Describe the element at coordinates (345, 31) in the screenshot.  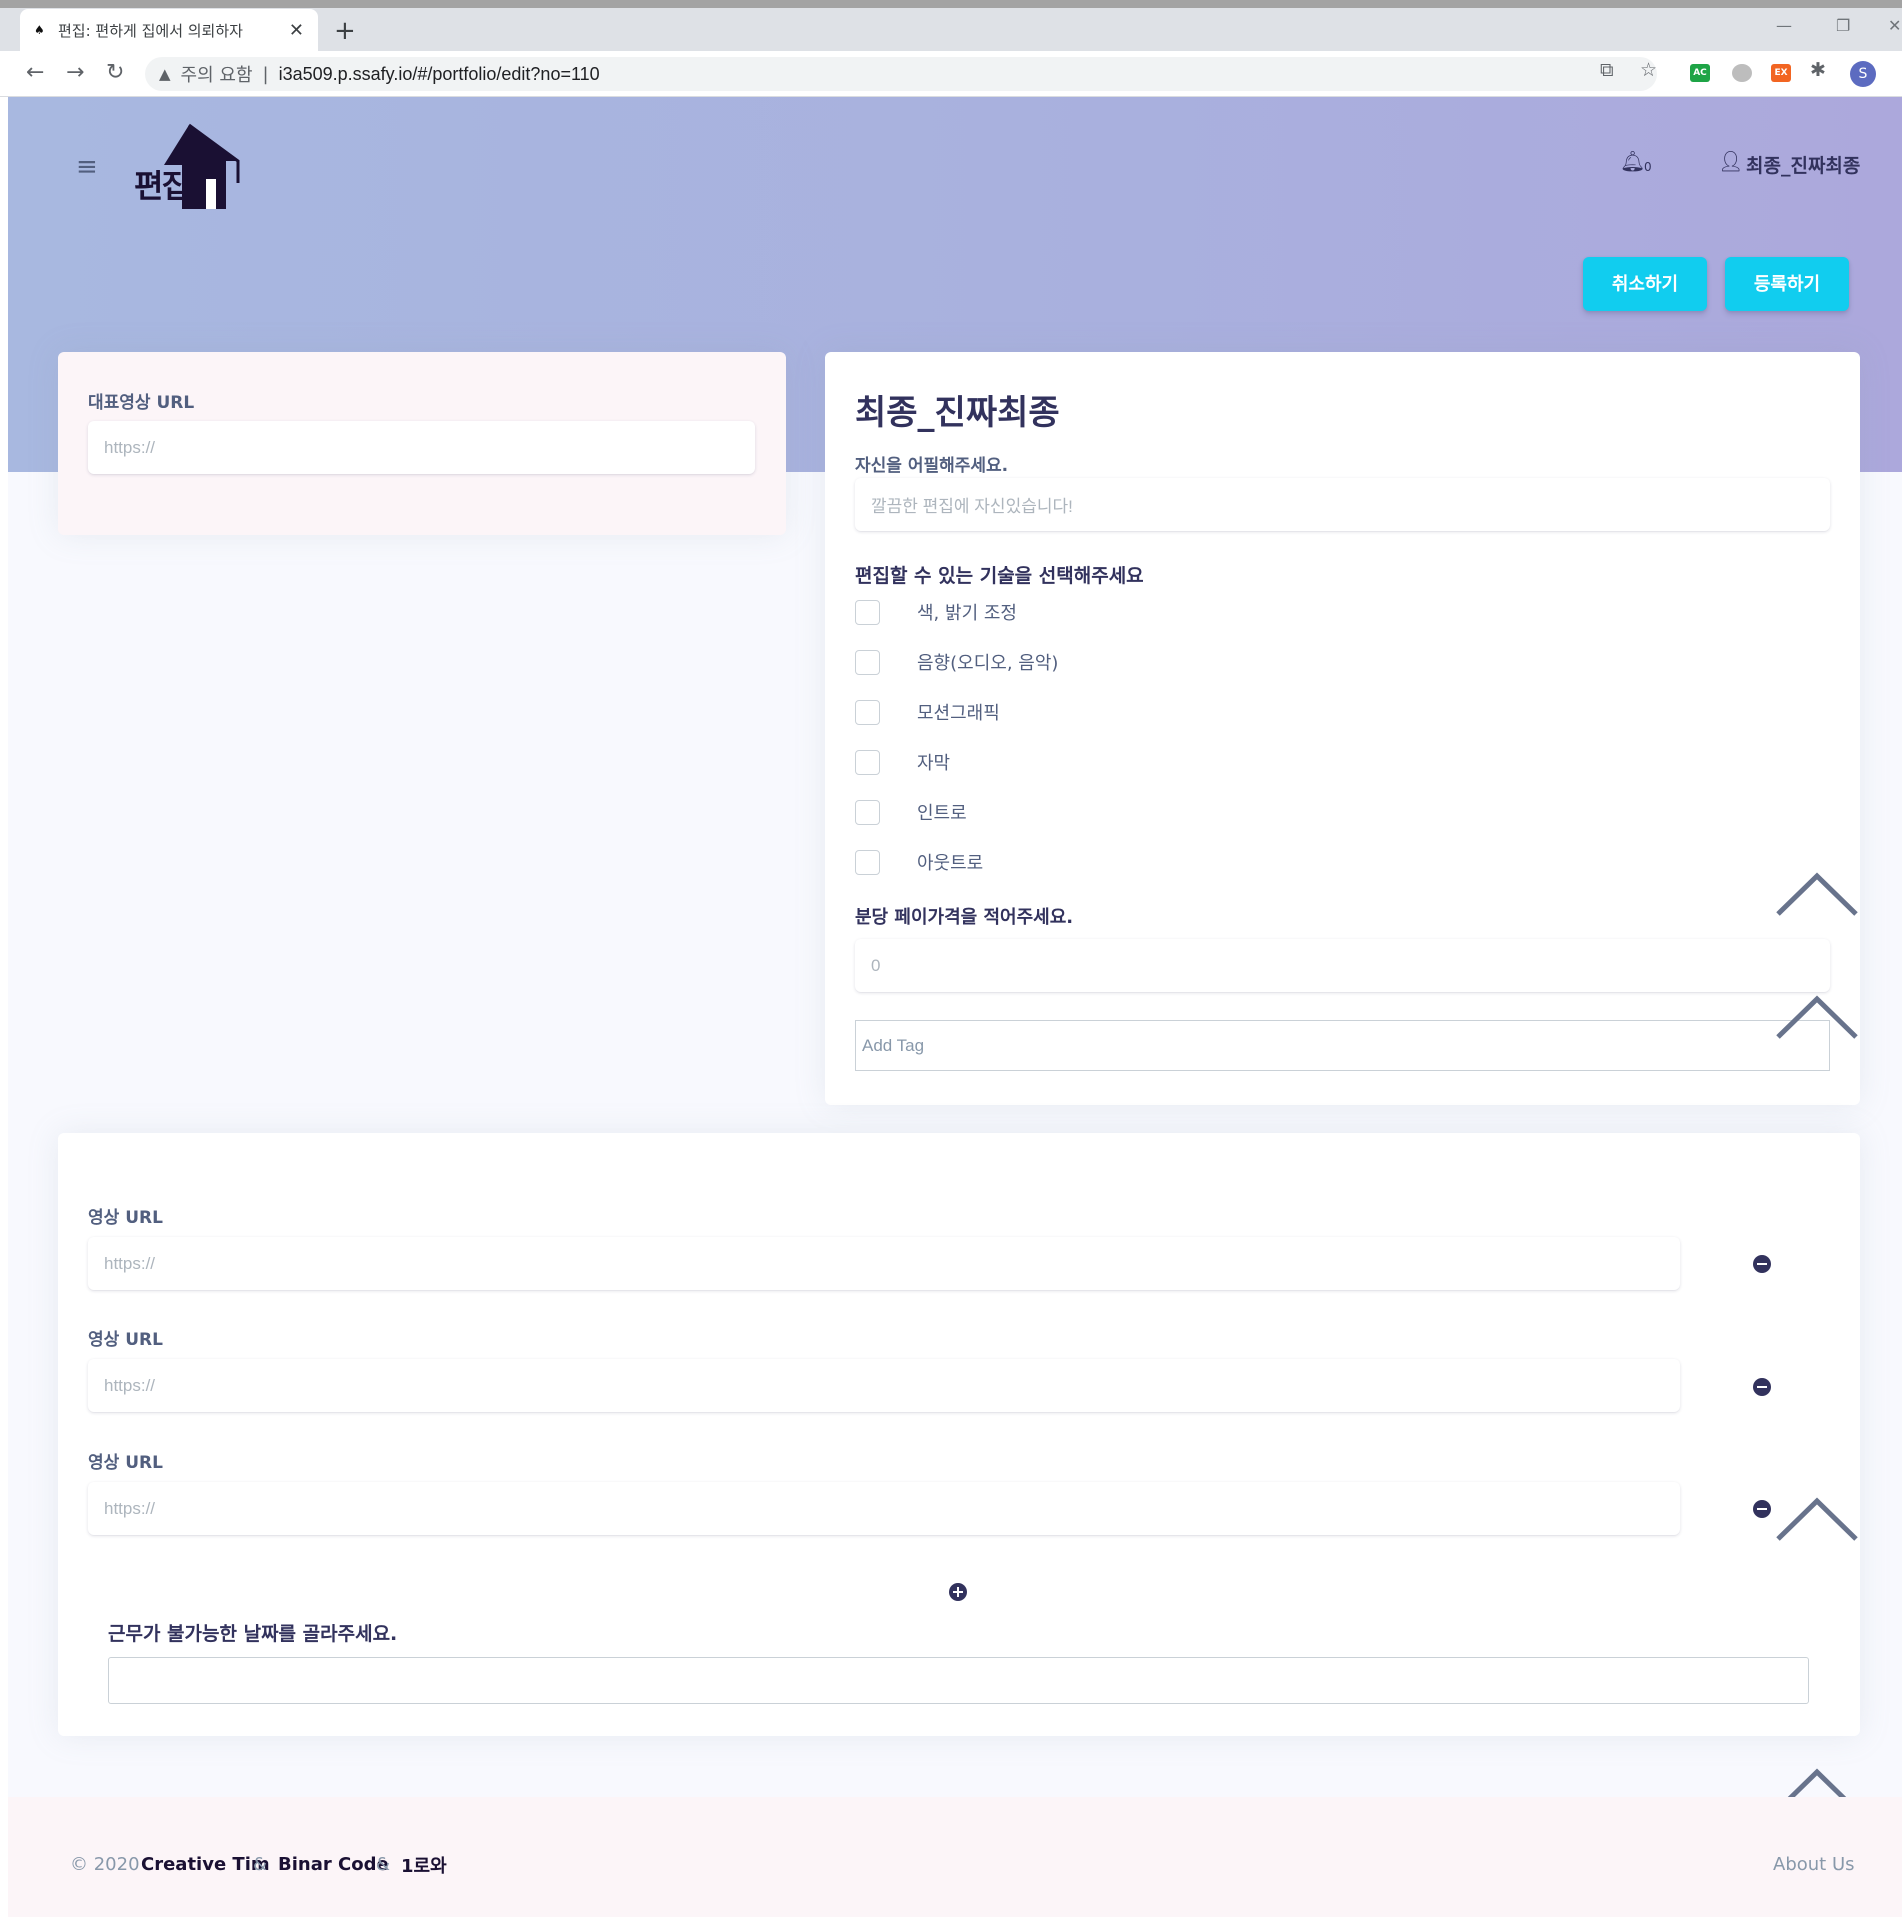
I see `new-tab-icon: +` at that location.